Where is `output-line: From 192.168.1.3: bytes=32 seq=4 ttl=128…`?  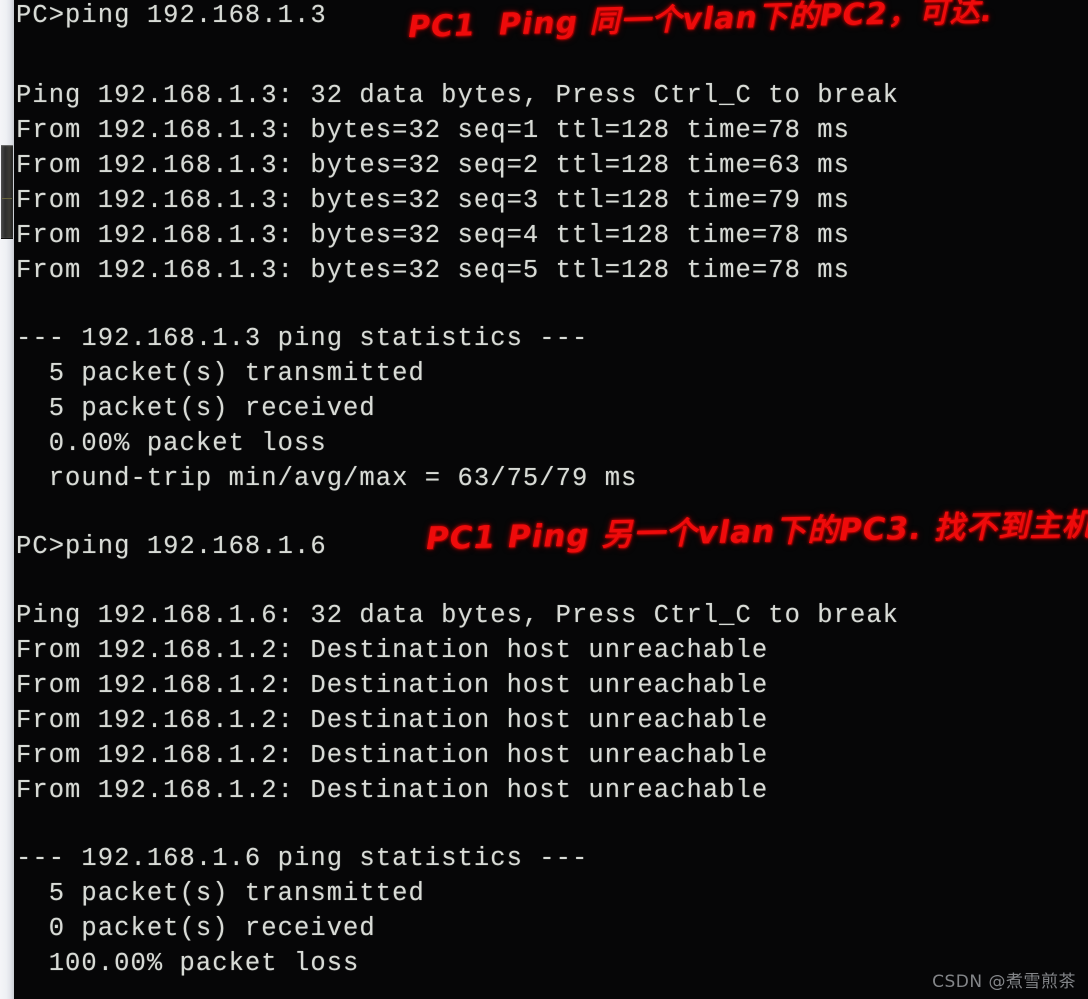 output-line: From 192.168.1.3: bytes=32 seq=4 ttl=128… is located at coordinates (433, 235).